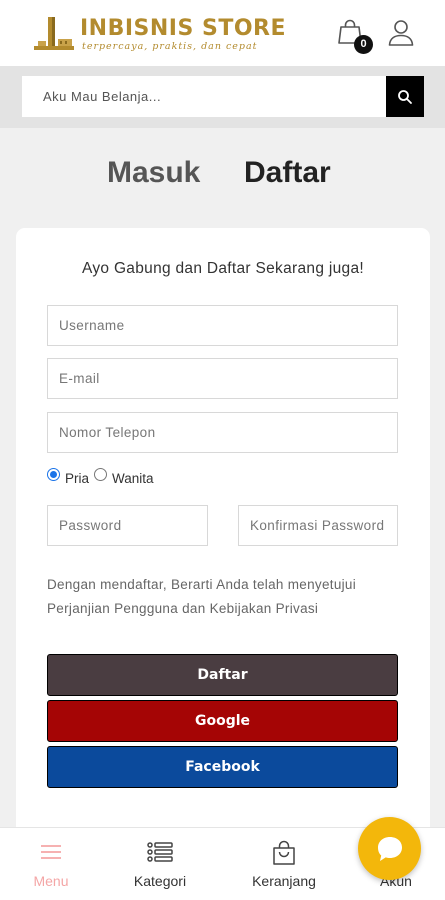 Image resolution: width=445 pixels, height=900 pixels. I want to click on gender-label-wanita: Wanita, so click(133, 478).